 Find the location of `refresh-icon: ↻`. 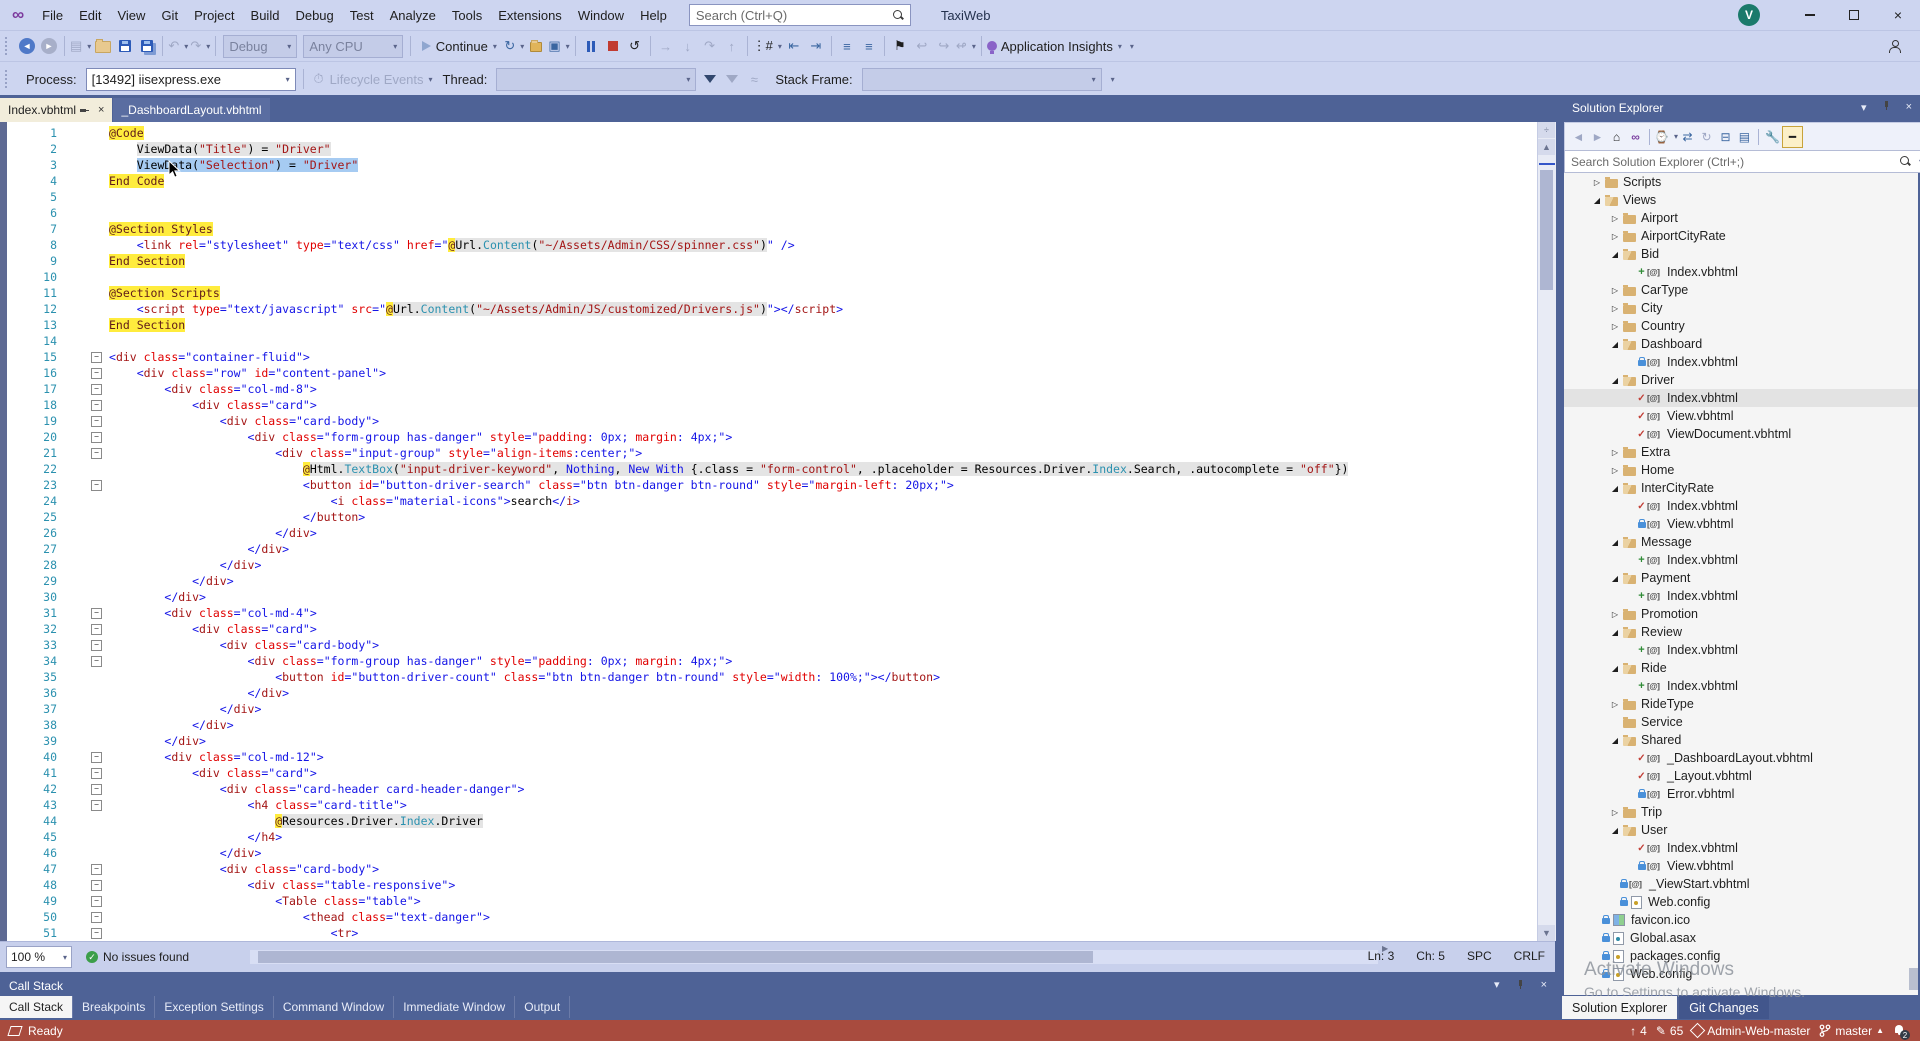

refresh-icon: ↻ is located at coordinates (1706, 137).